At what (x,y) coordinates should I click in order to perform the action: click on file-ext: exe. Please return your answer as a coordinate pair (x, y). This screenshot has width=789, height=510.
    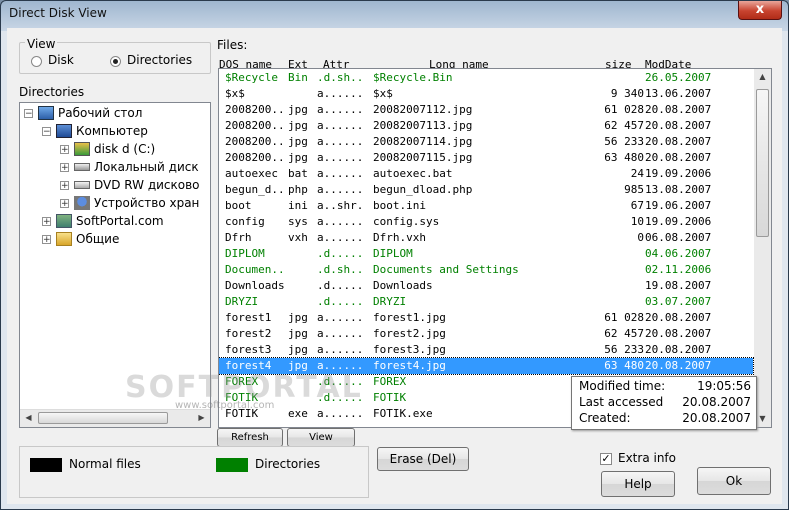
    Looking at the image, I should click on (298, 413).